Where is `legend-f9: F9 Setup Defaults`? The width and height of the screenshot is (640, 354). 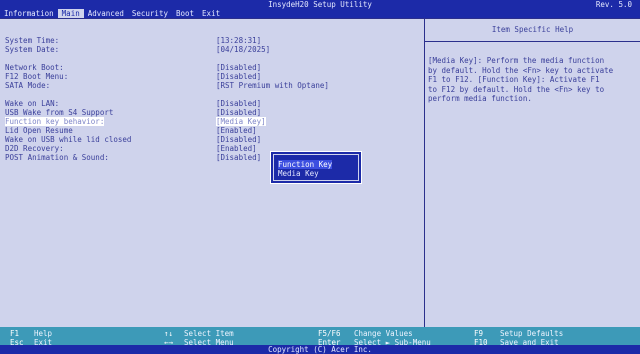
legend-f9: F9 Setup Defaults is located at coordinates (518, 333).